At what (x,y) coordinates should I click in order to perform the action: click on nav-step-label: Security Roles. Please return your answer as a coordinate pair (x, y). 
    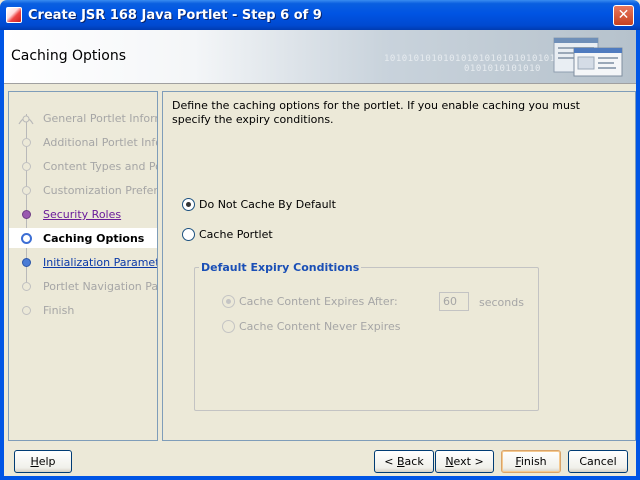
    Looking at the image, I should click on (82, 214).